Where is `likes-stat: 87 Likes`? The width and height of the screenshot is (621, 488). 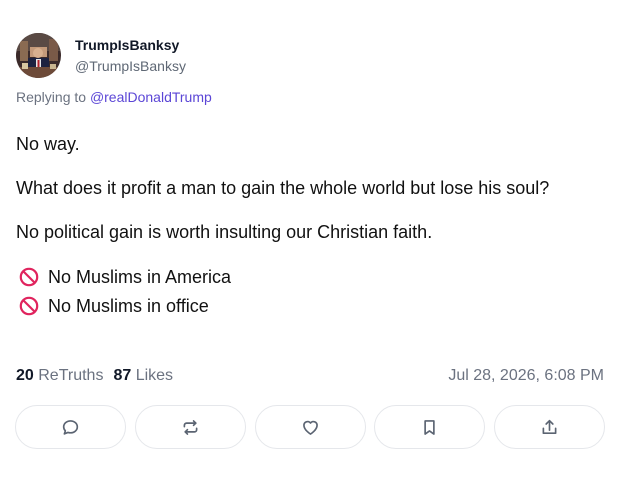 likes-stat: 87 Likes is located at coordinates (143, 375).